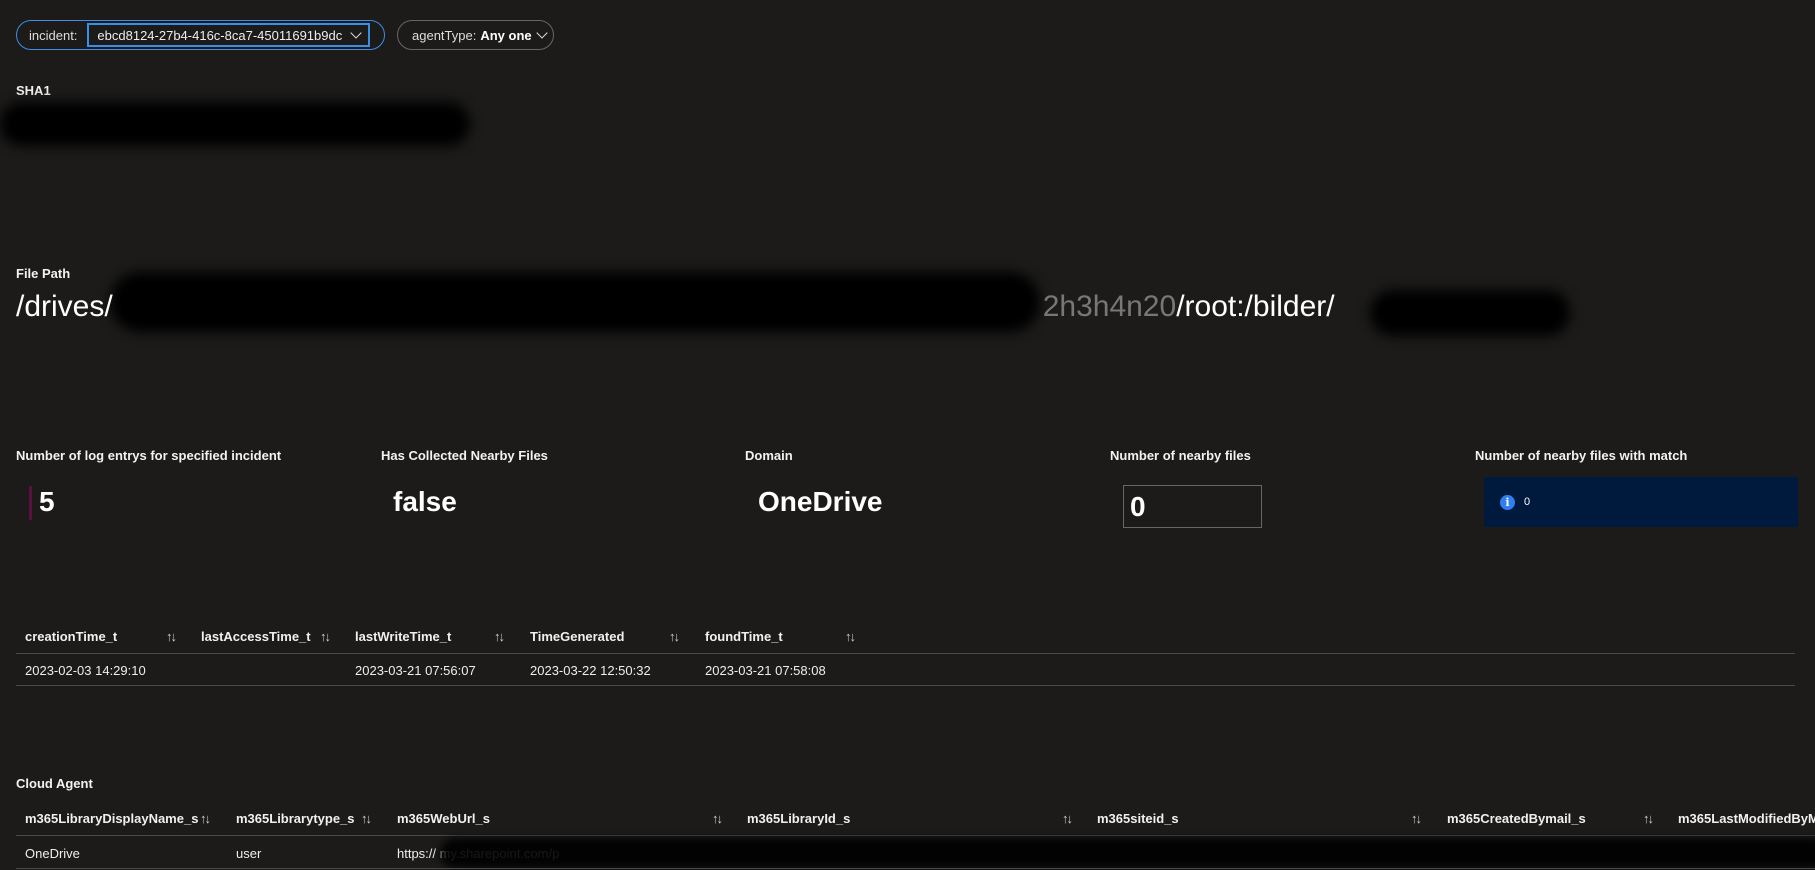 The height and width of the screenshot is (870, 1815). Describe the element at coordinates (1255, 306) in the screenshot. I see `file-path-suffix: /root:/bilder/` at that location.